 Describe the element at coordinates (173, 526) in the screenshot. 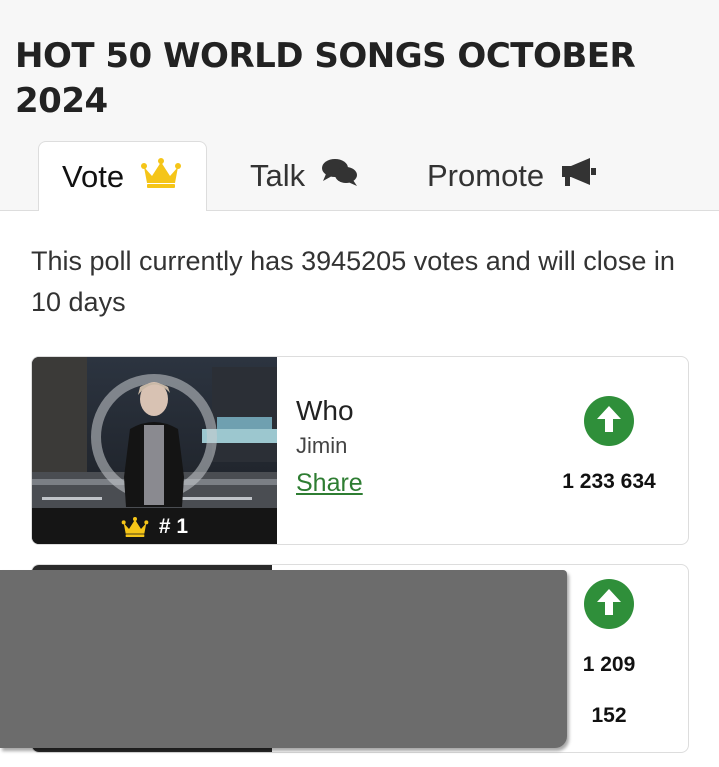

I see `rank-label: # 1` at that location.